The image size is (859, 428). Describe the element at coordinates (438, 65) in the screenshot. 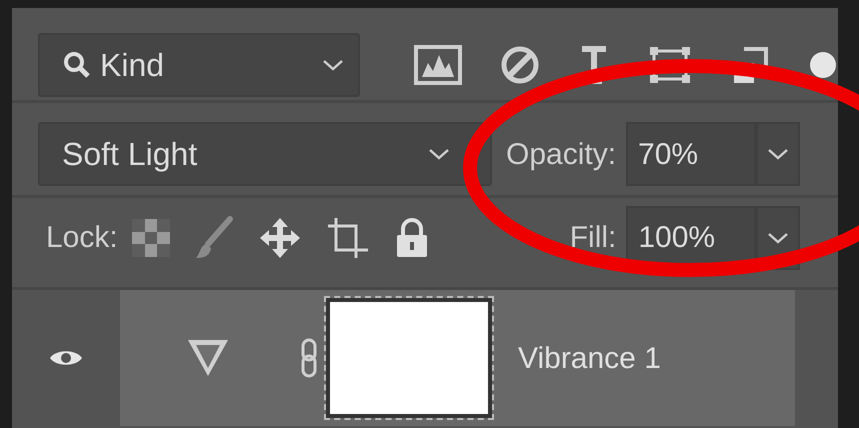

I see `image-filter-icon` at that location.